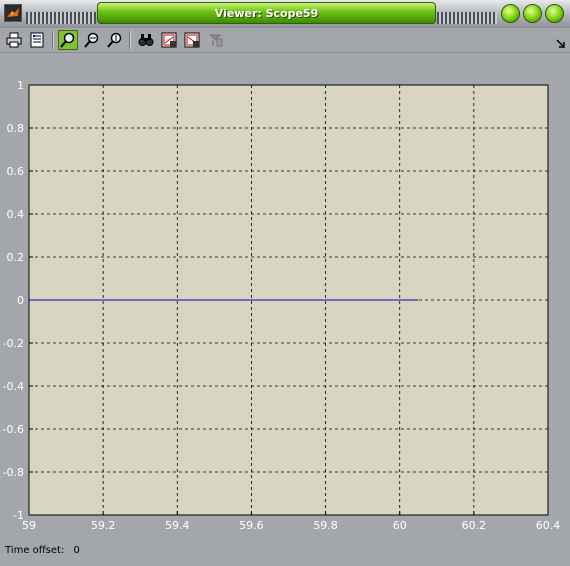 The height and width of the screenshot is (566, 570). I want to click on floating-scope-icon, so click(215, 40).